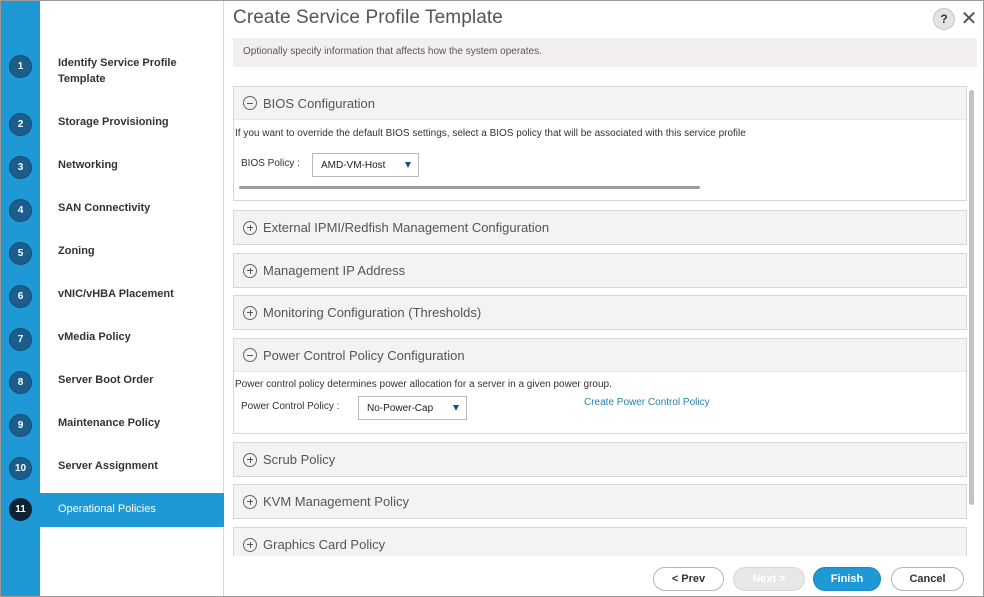 This screenshot has width=984, height=597. Describe the element at coordinates (20, 425) in the screenshot. I see `step-number-badge: 9` at that location.